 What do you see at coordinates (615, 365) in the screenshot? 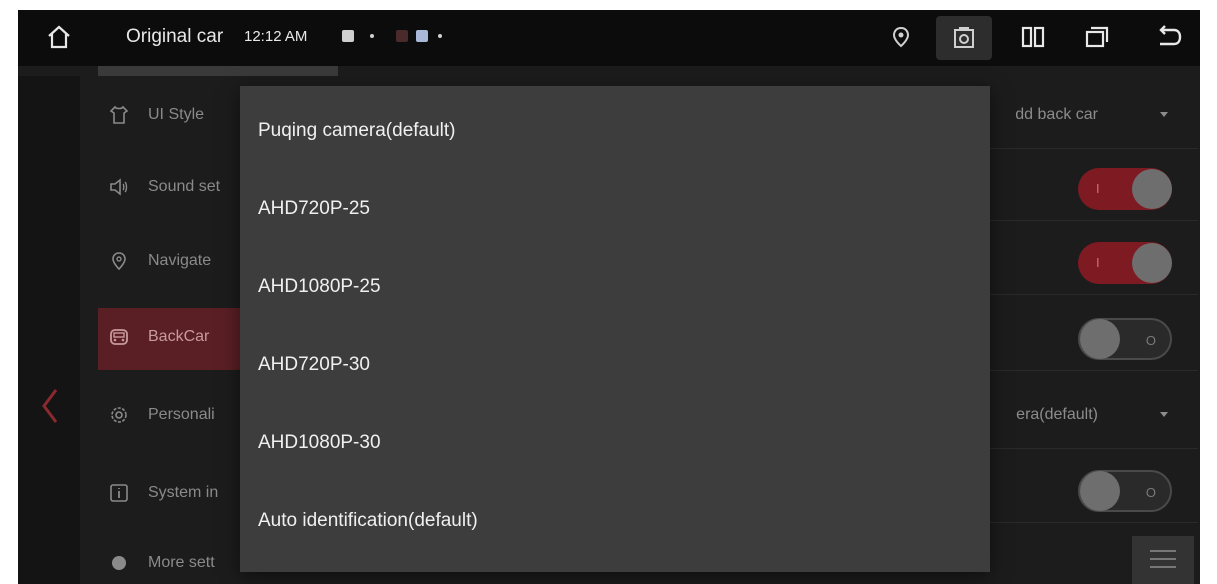
I see `popup-option: AHD720P-30` at bounding box center [615, 365].